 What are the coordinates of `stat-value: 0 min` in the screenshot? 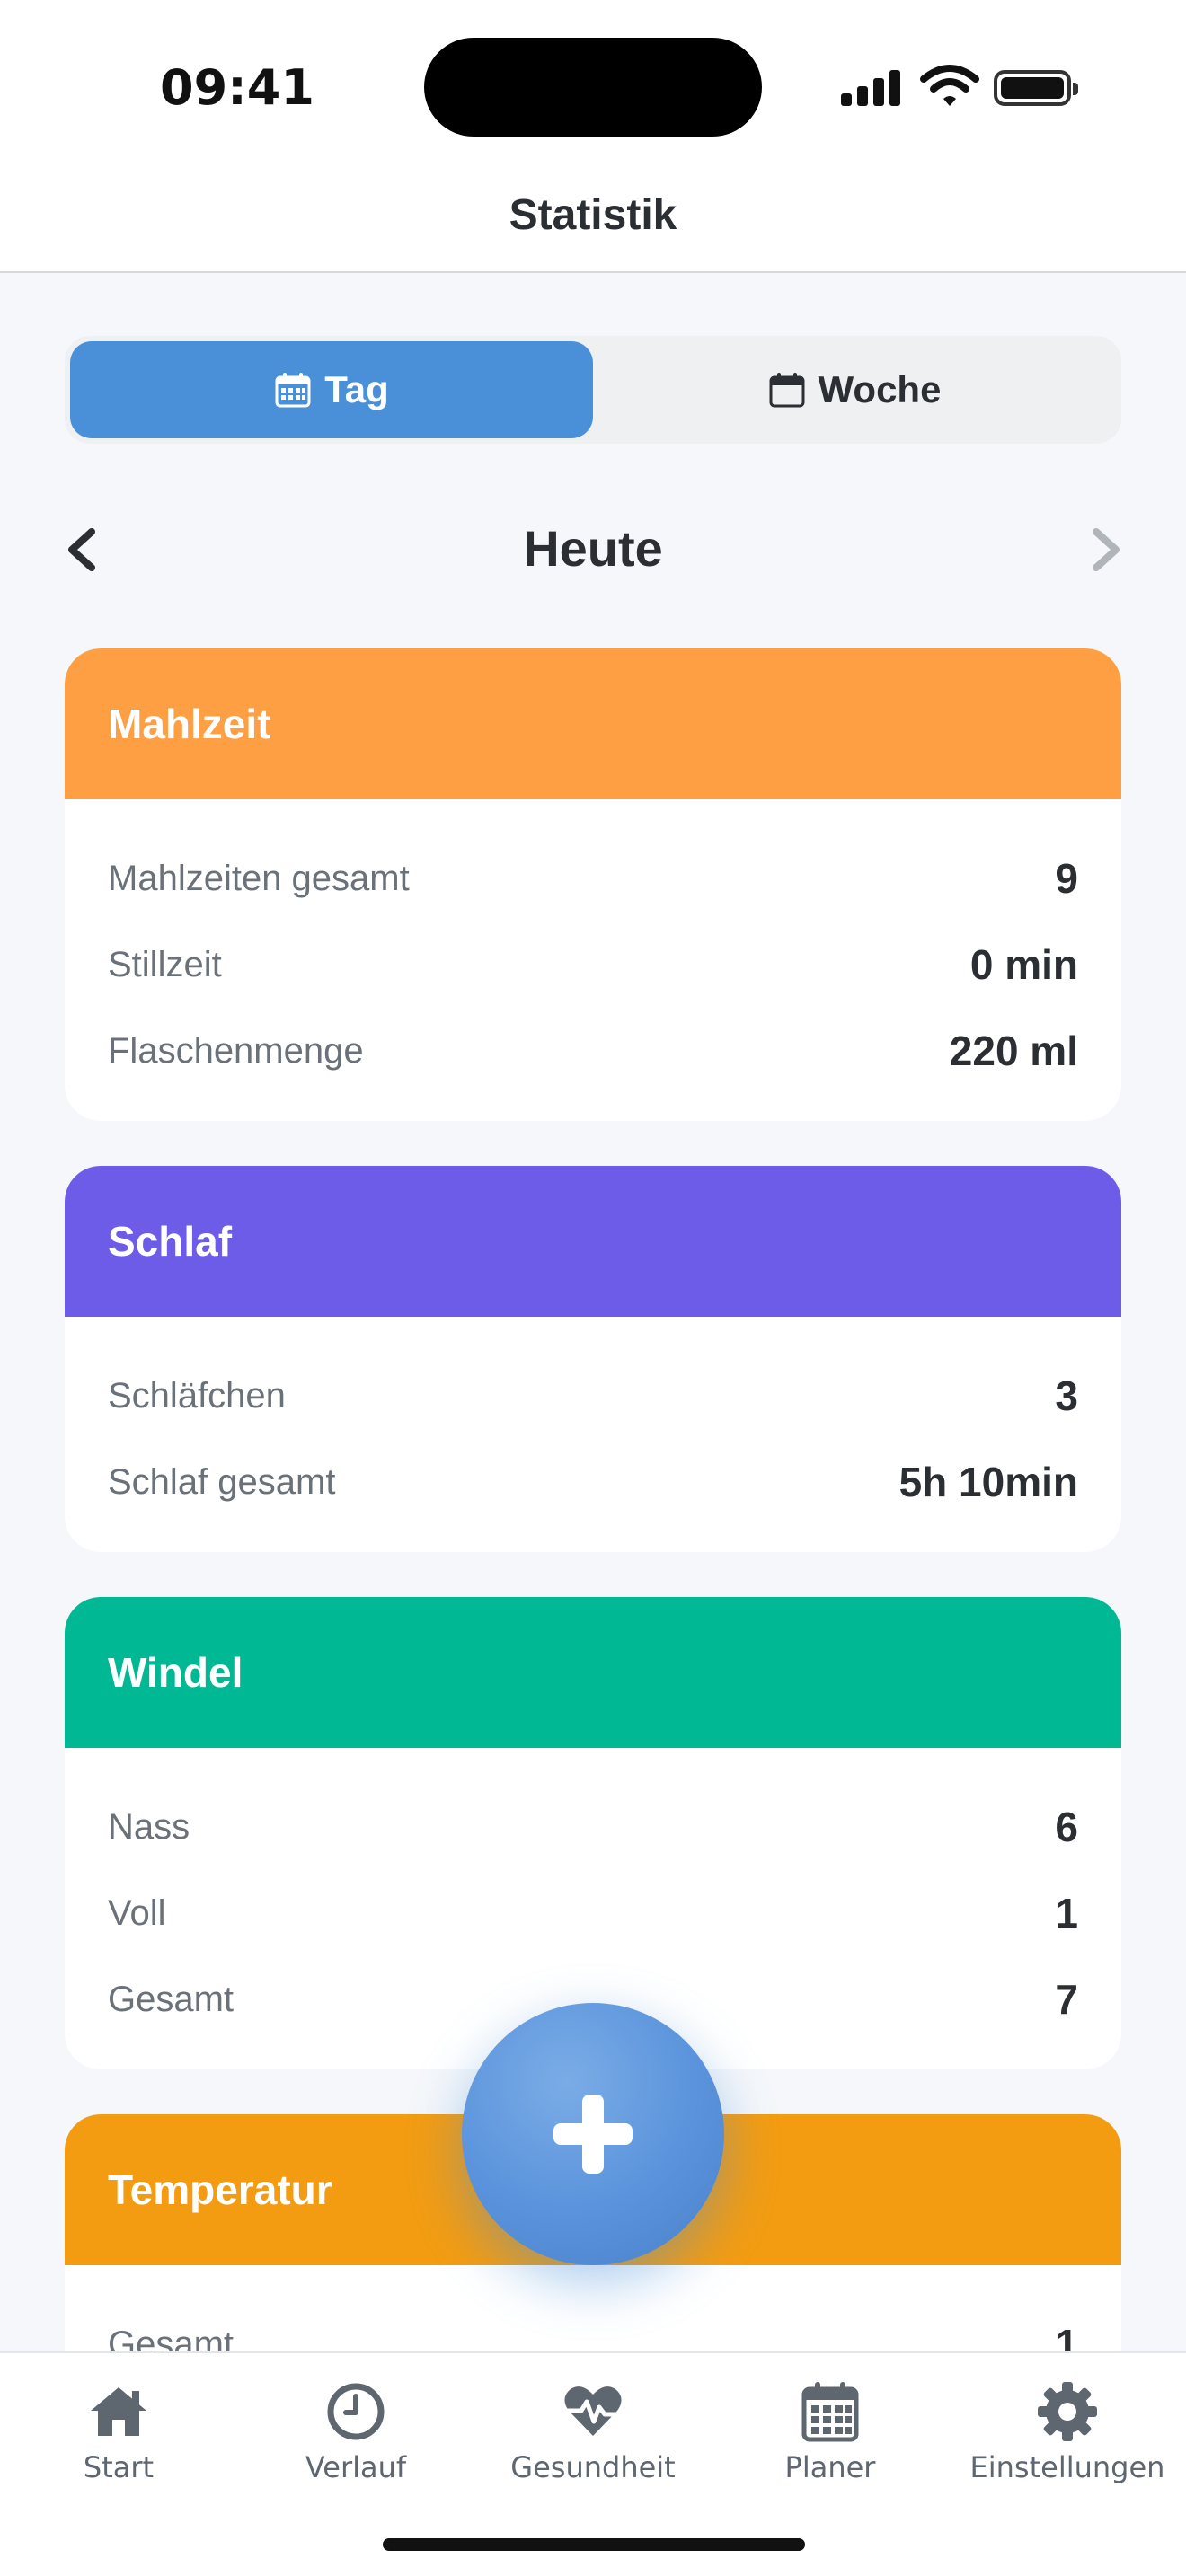 It's located at (1023, 964).